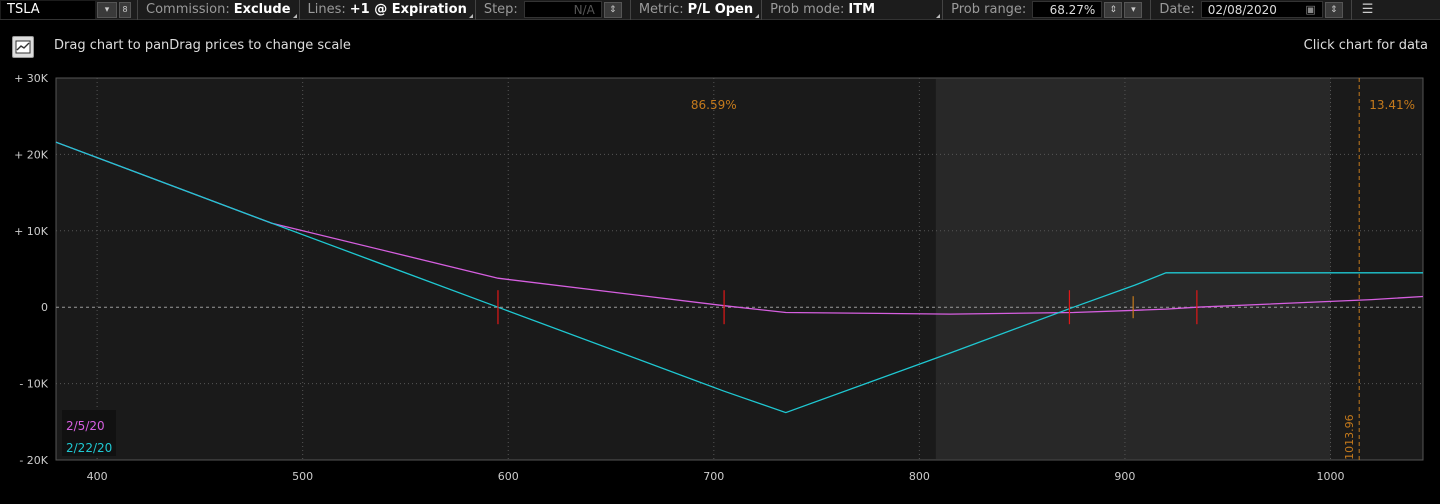 The image size is (1440, 504). I want to click on y-tick-label: 0, so click(44, 307).